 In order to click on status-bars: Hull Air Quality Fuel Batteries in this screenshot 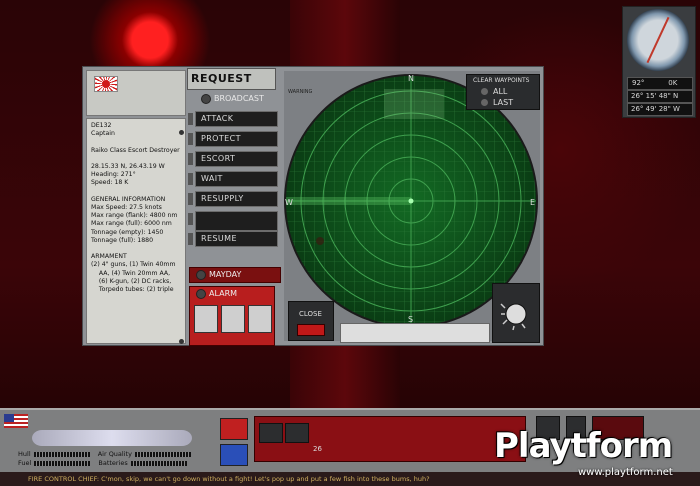, I will do `click(104, 459)`.